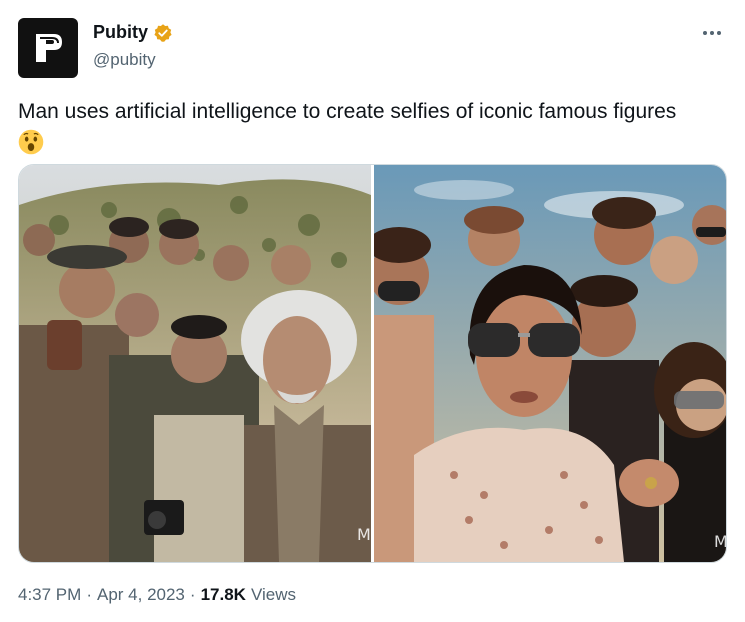 The image size is (745, 622). Describe the element at coordinates (141, 595) in the screenshot. I see `tweet-date: Apr 4, 2023` at that location.